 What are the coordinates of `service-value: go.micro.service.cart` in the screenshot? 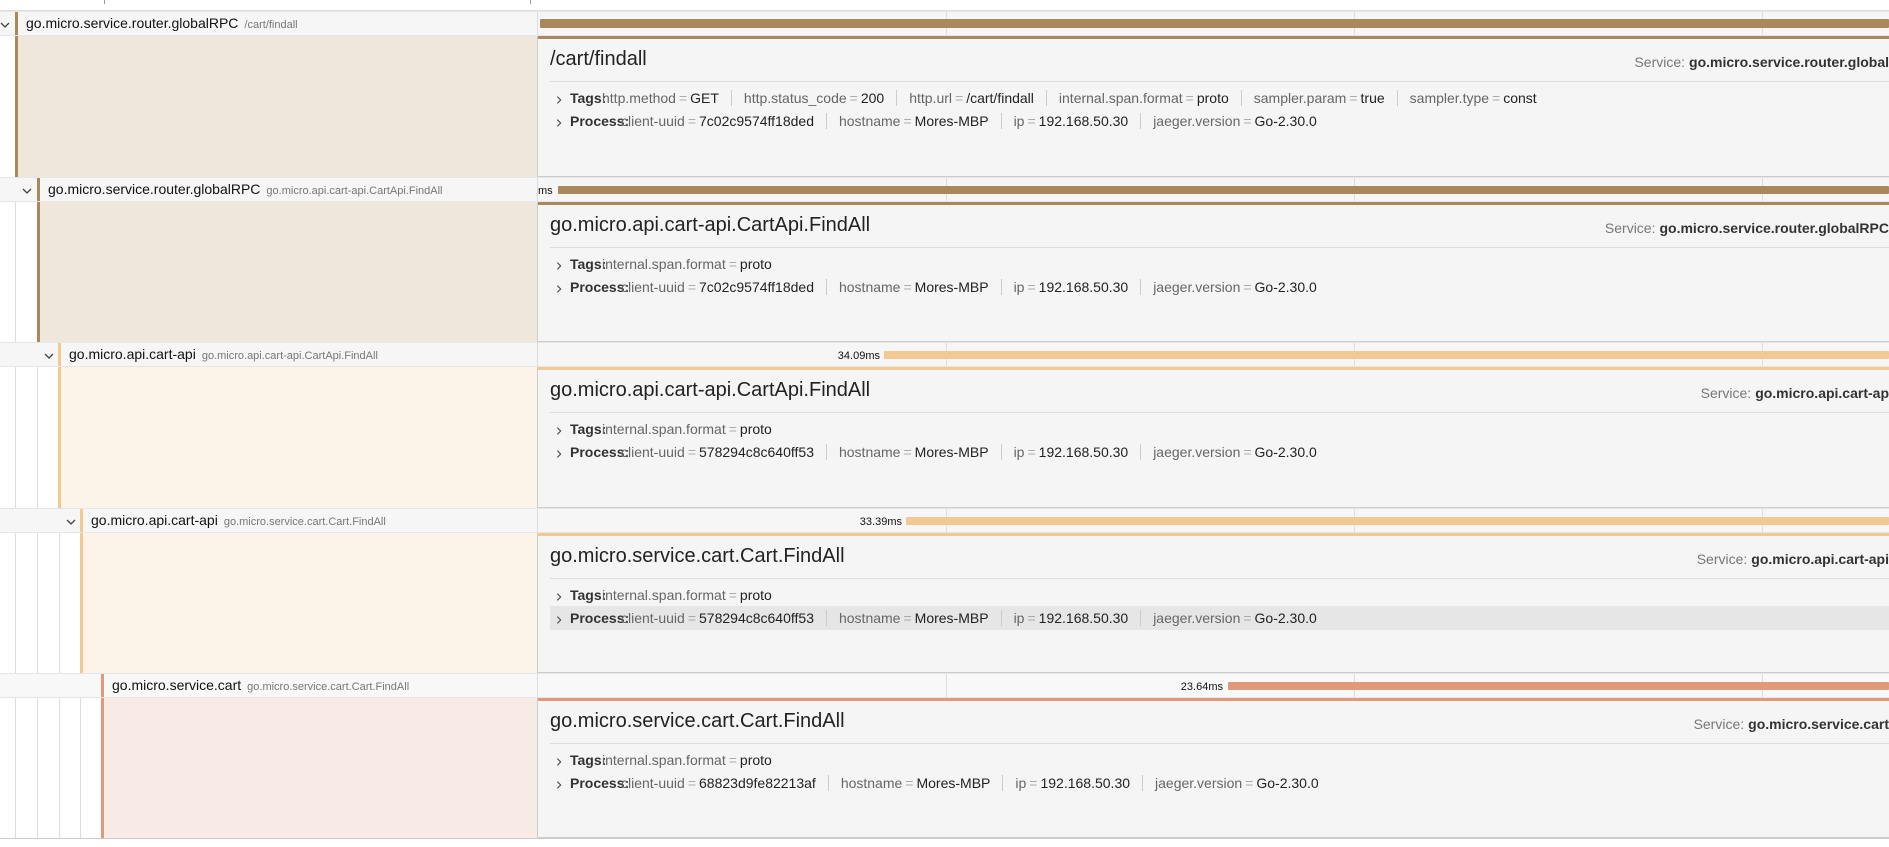 It's located at (1818, 724).